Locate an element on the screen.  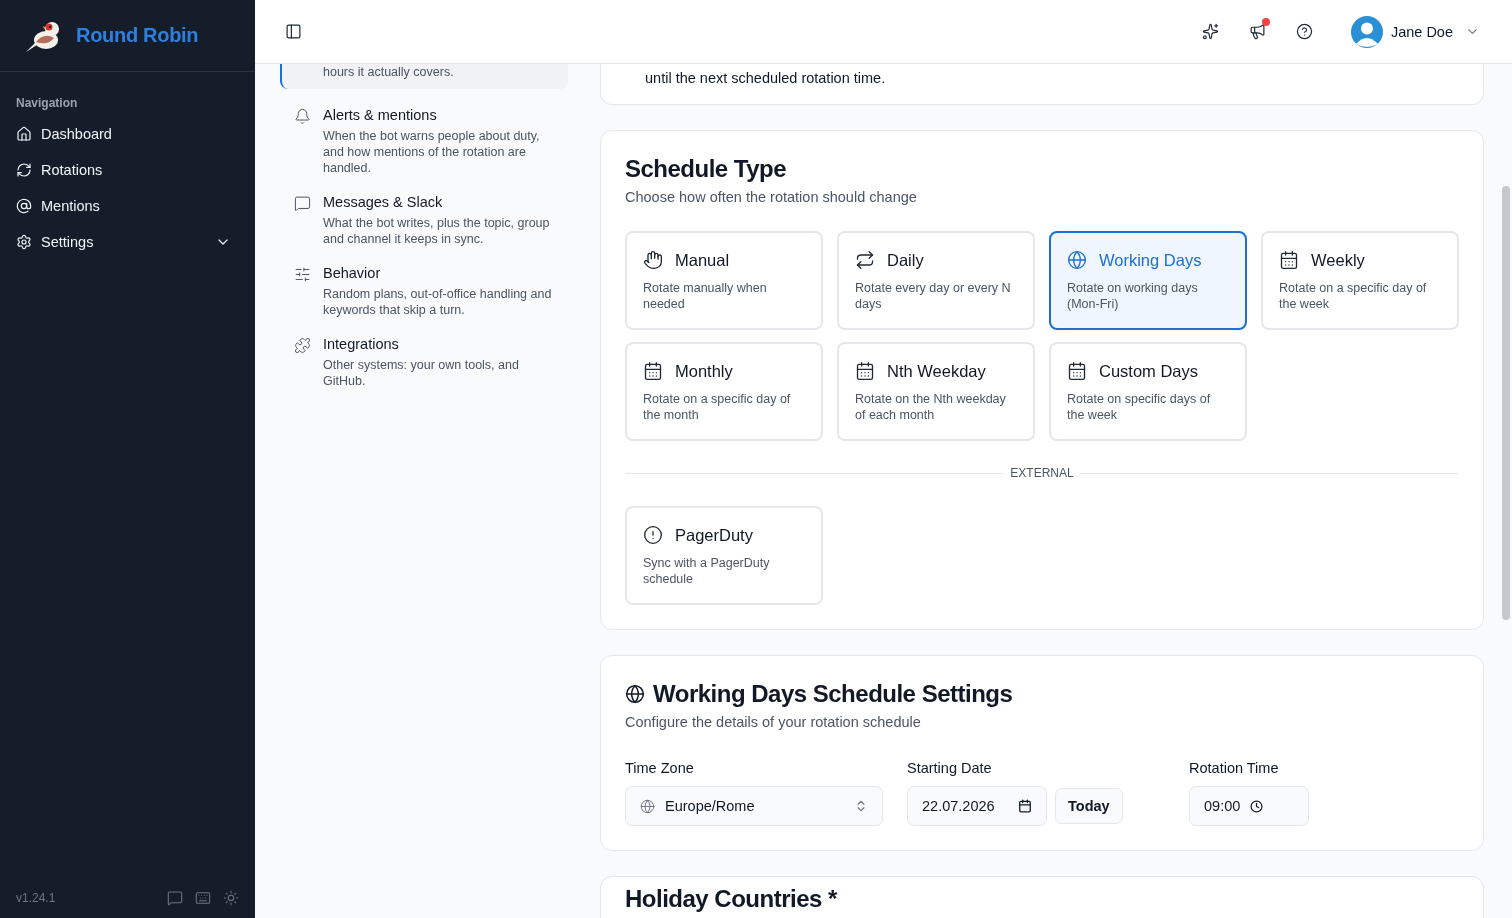
settings-nav-item: Integrations Other systems: your own tools, and GitHub. is located at coordinates (424, 362).